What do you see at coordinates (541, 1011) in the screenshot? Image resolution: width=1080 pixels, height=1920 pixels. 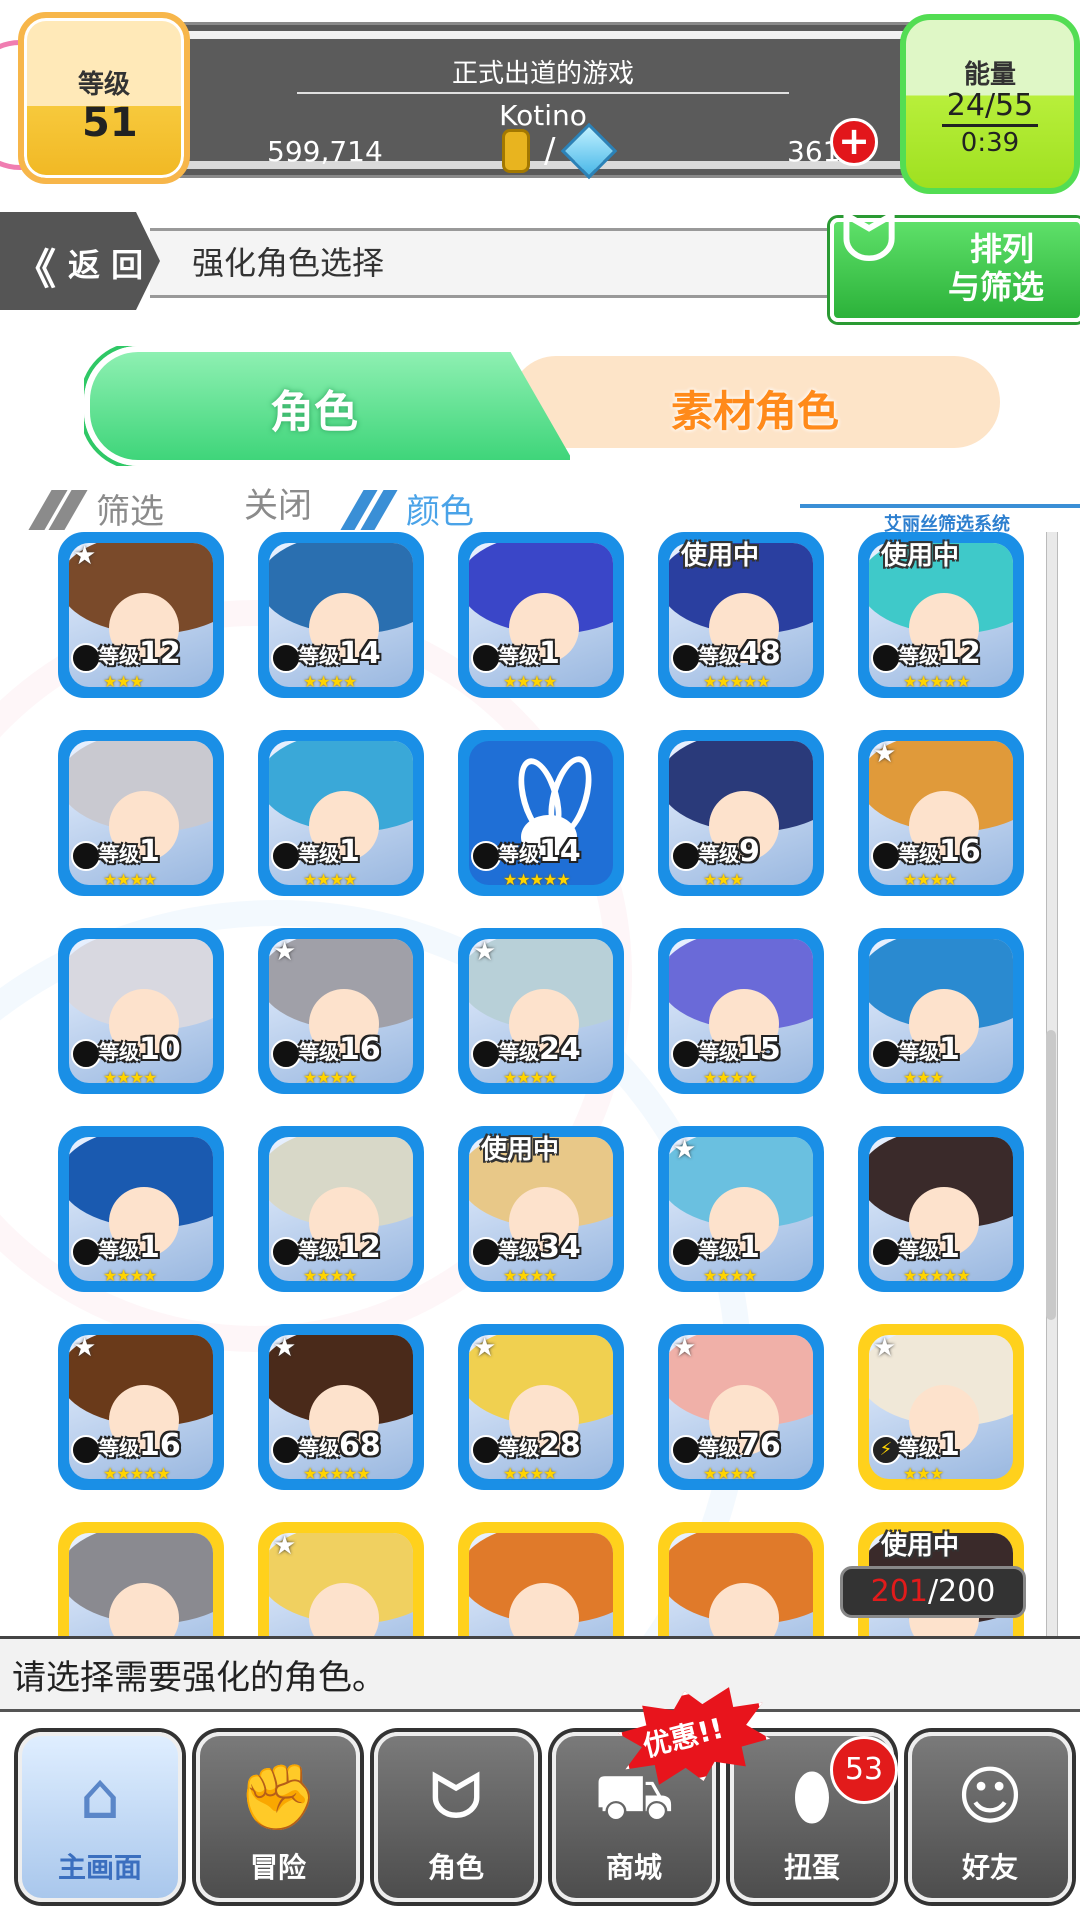 I see `character-card: ★ 等级24 ★★★★` at bounding box center [541, 1011].